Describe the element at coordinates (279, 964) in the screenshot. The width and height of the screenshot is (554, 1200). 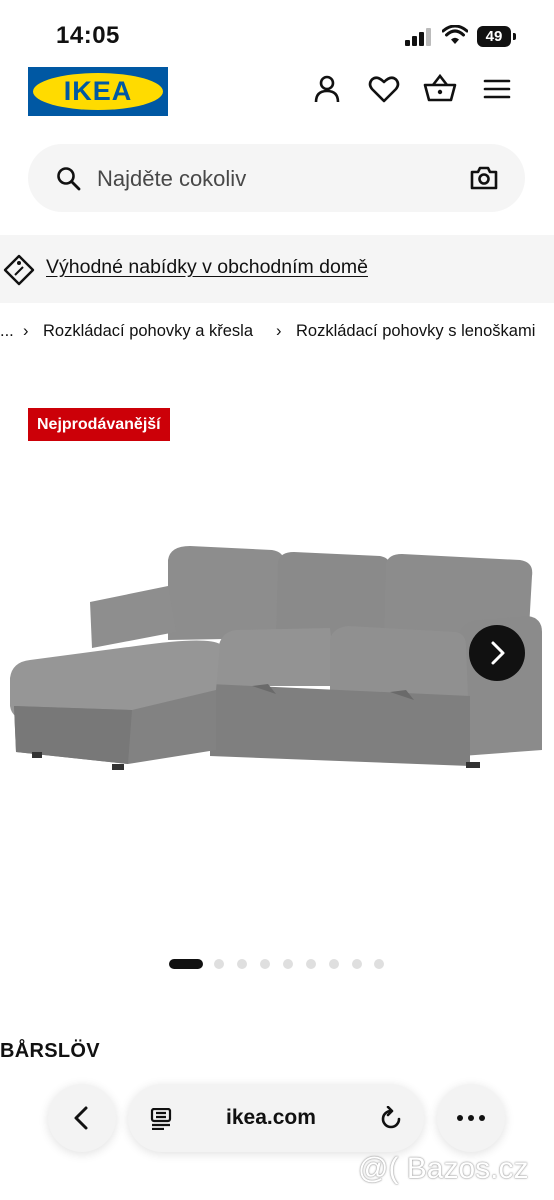
I see `image-pagination` at that location.